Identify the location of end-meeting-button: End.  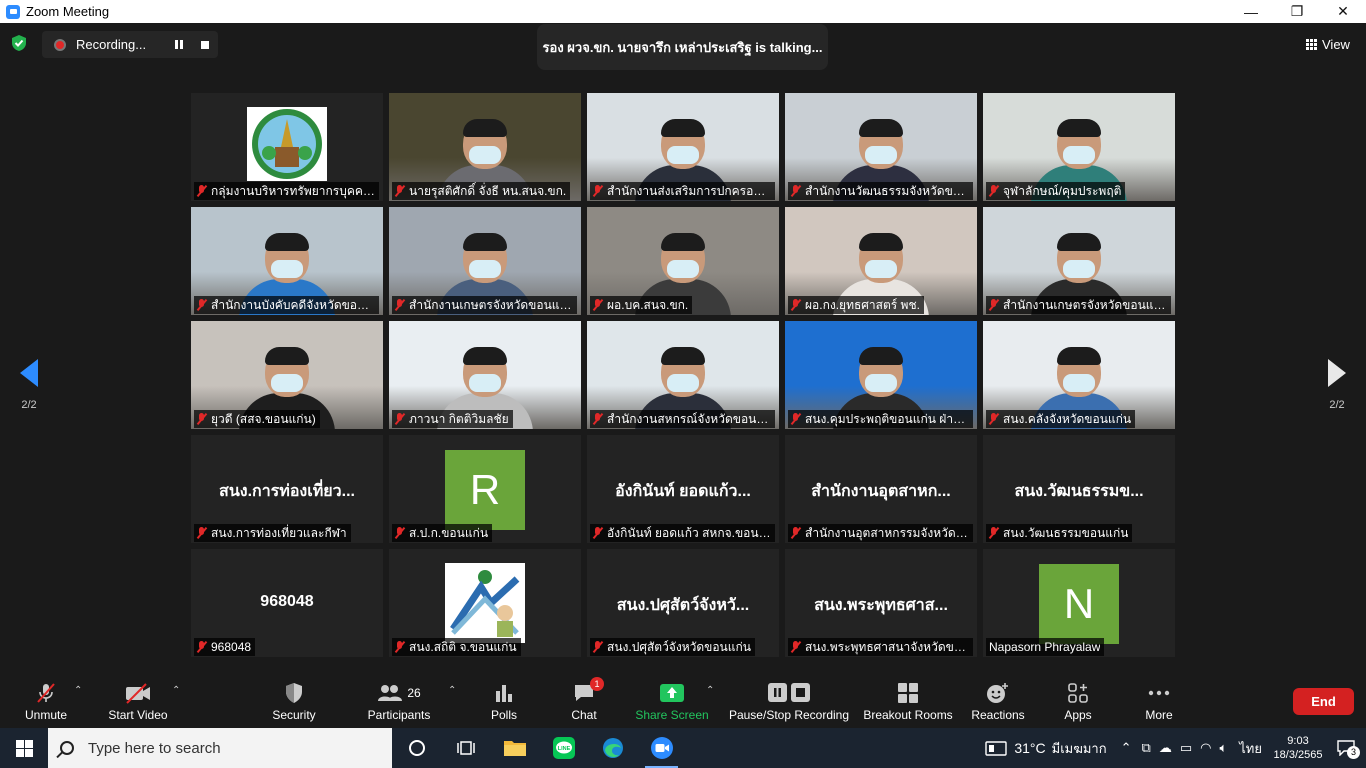
(1323, 701).